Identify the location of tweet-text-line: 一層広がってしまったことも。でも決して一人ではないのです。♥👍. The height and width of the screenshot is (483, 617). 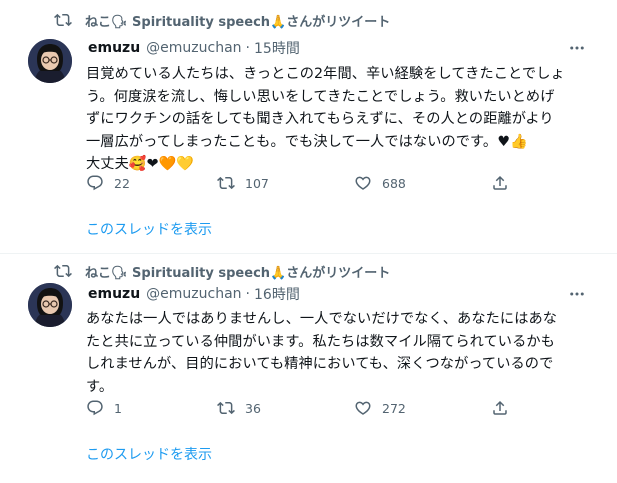
(307, 141).